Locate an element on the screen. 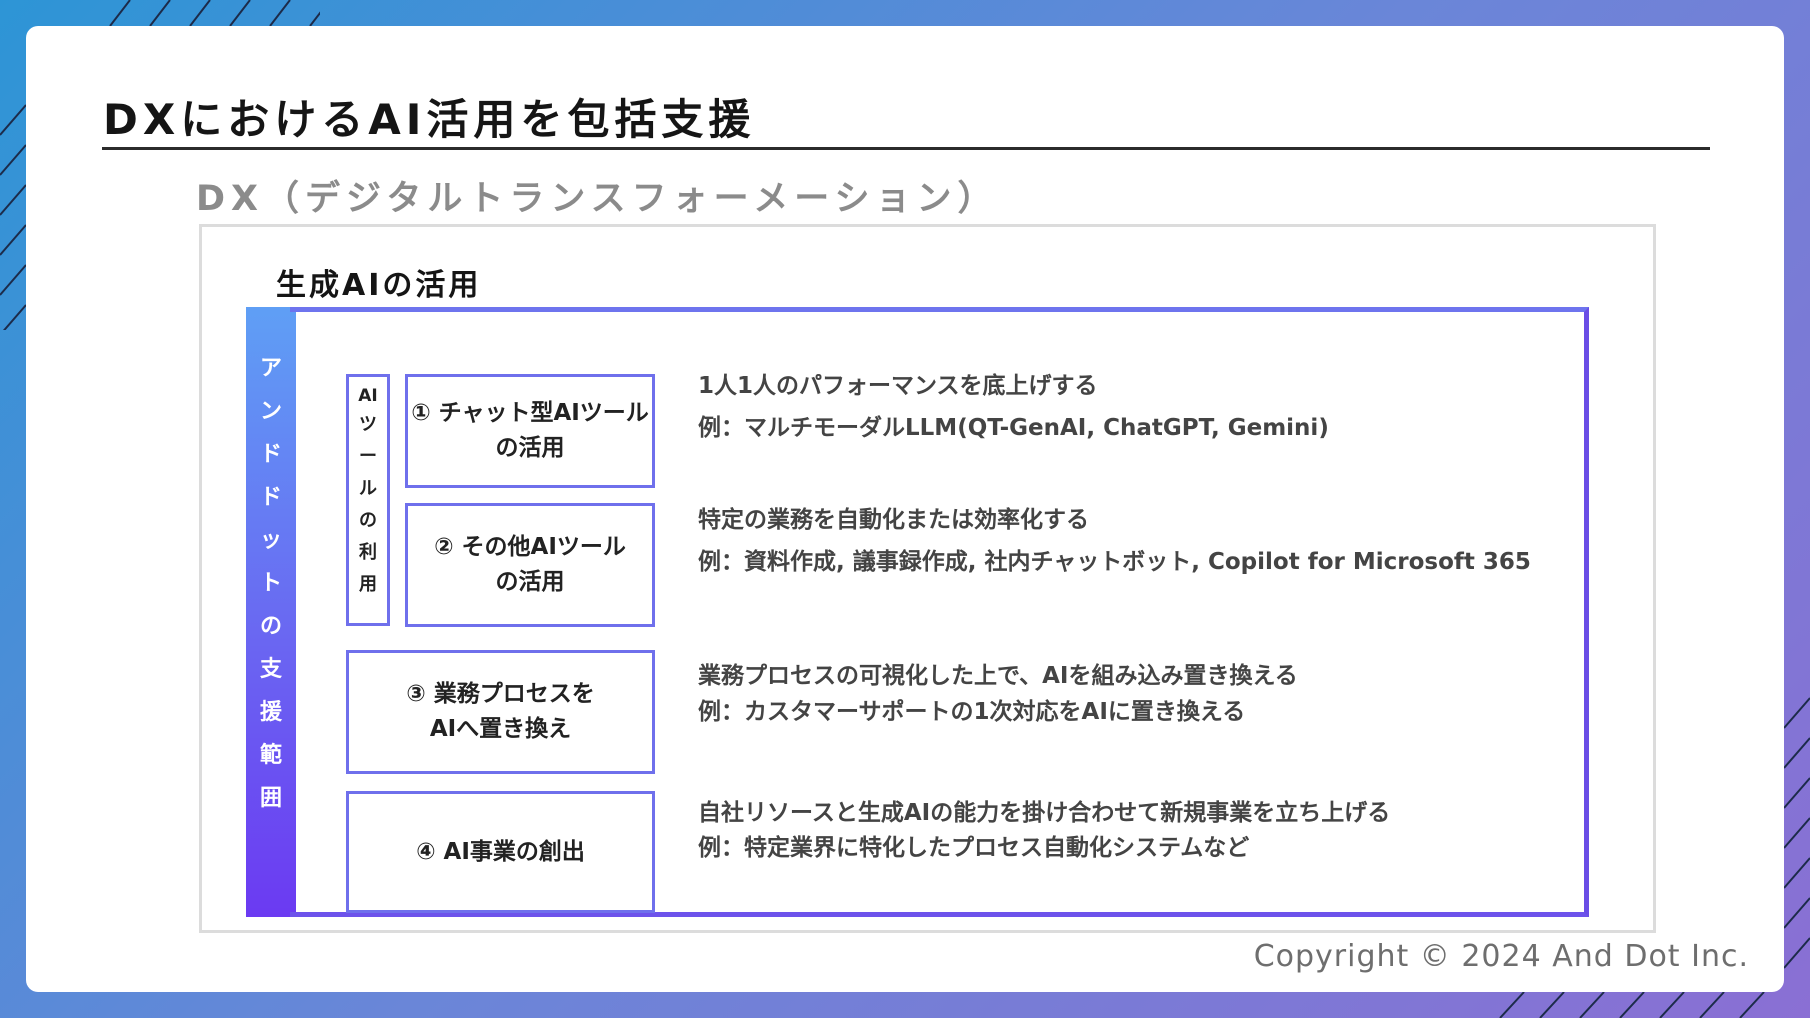  ai-tool-usage-char: AI is located at coordinates (368, 396).